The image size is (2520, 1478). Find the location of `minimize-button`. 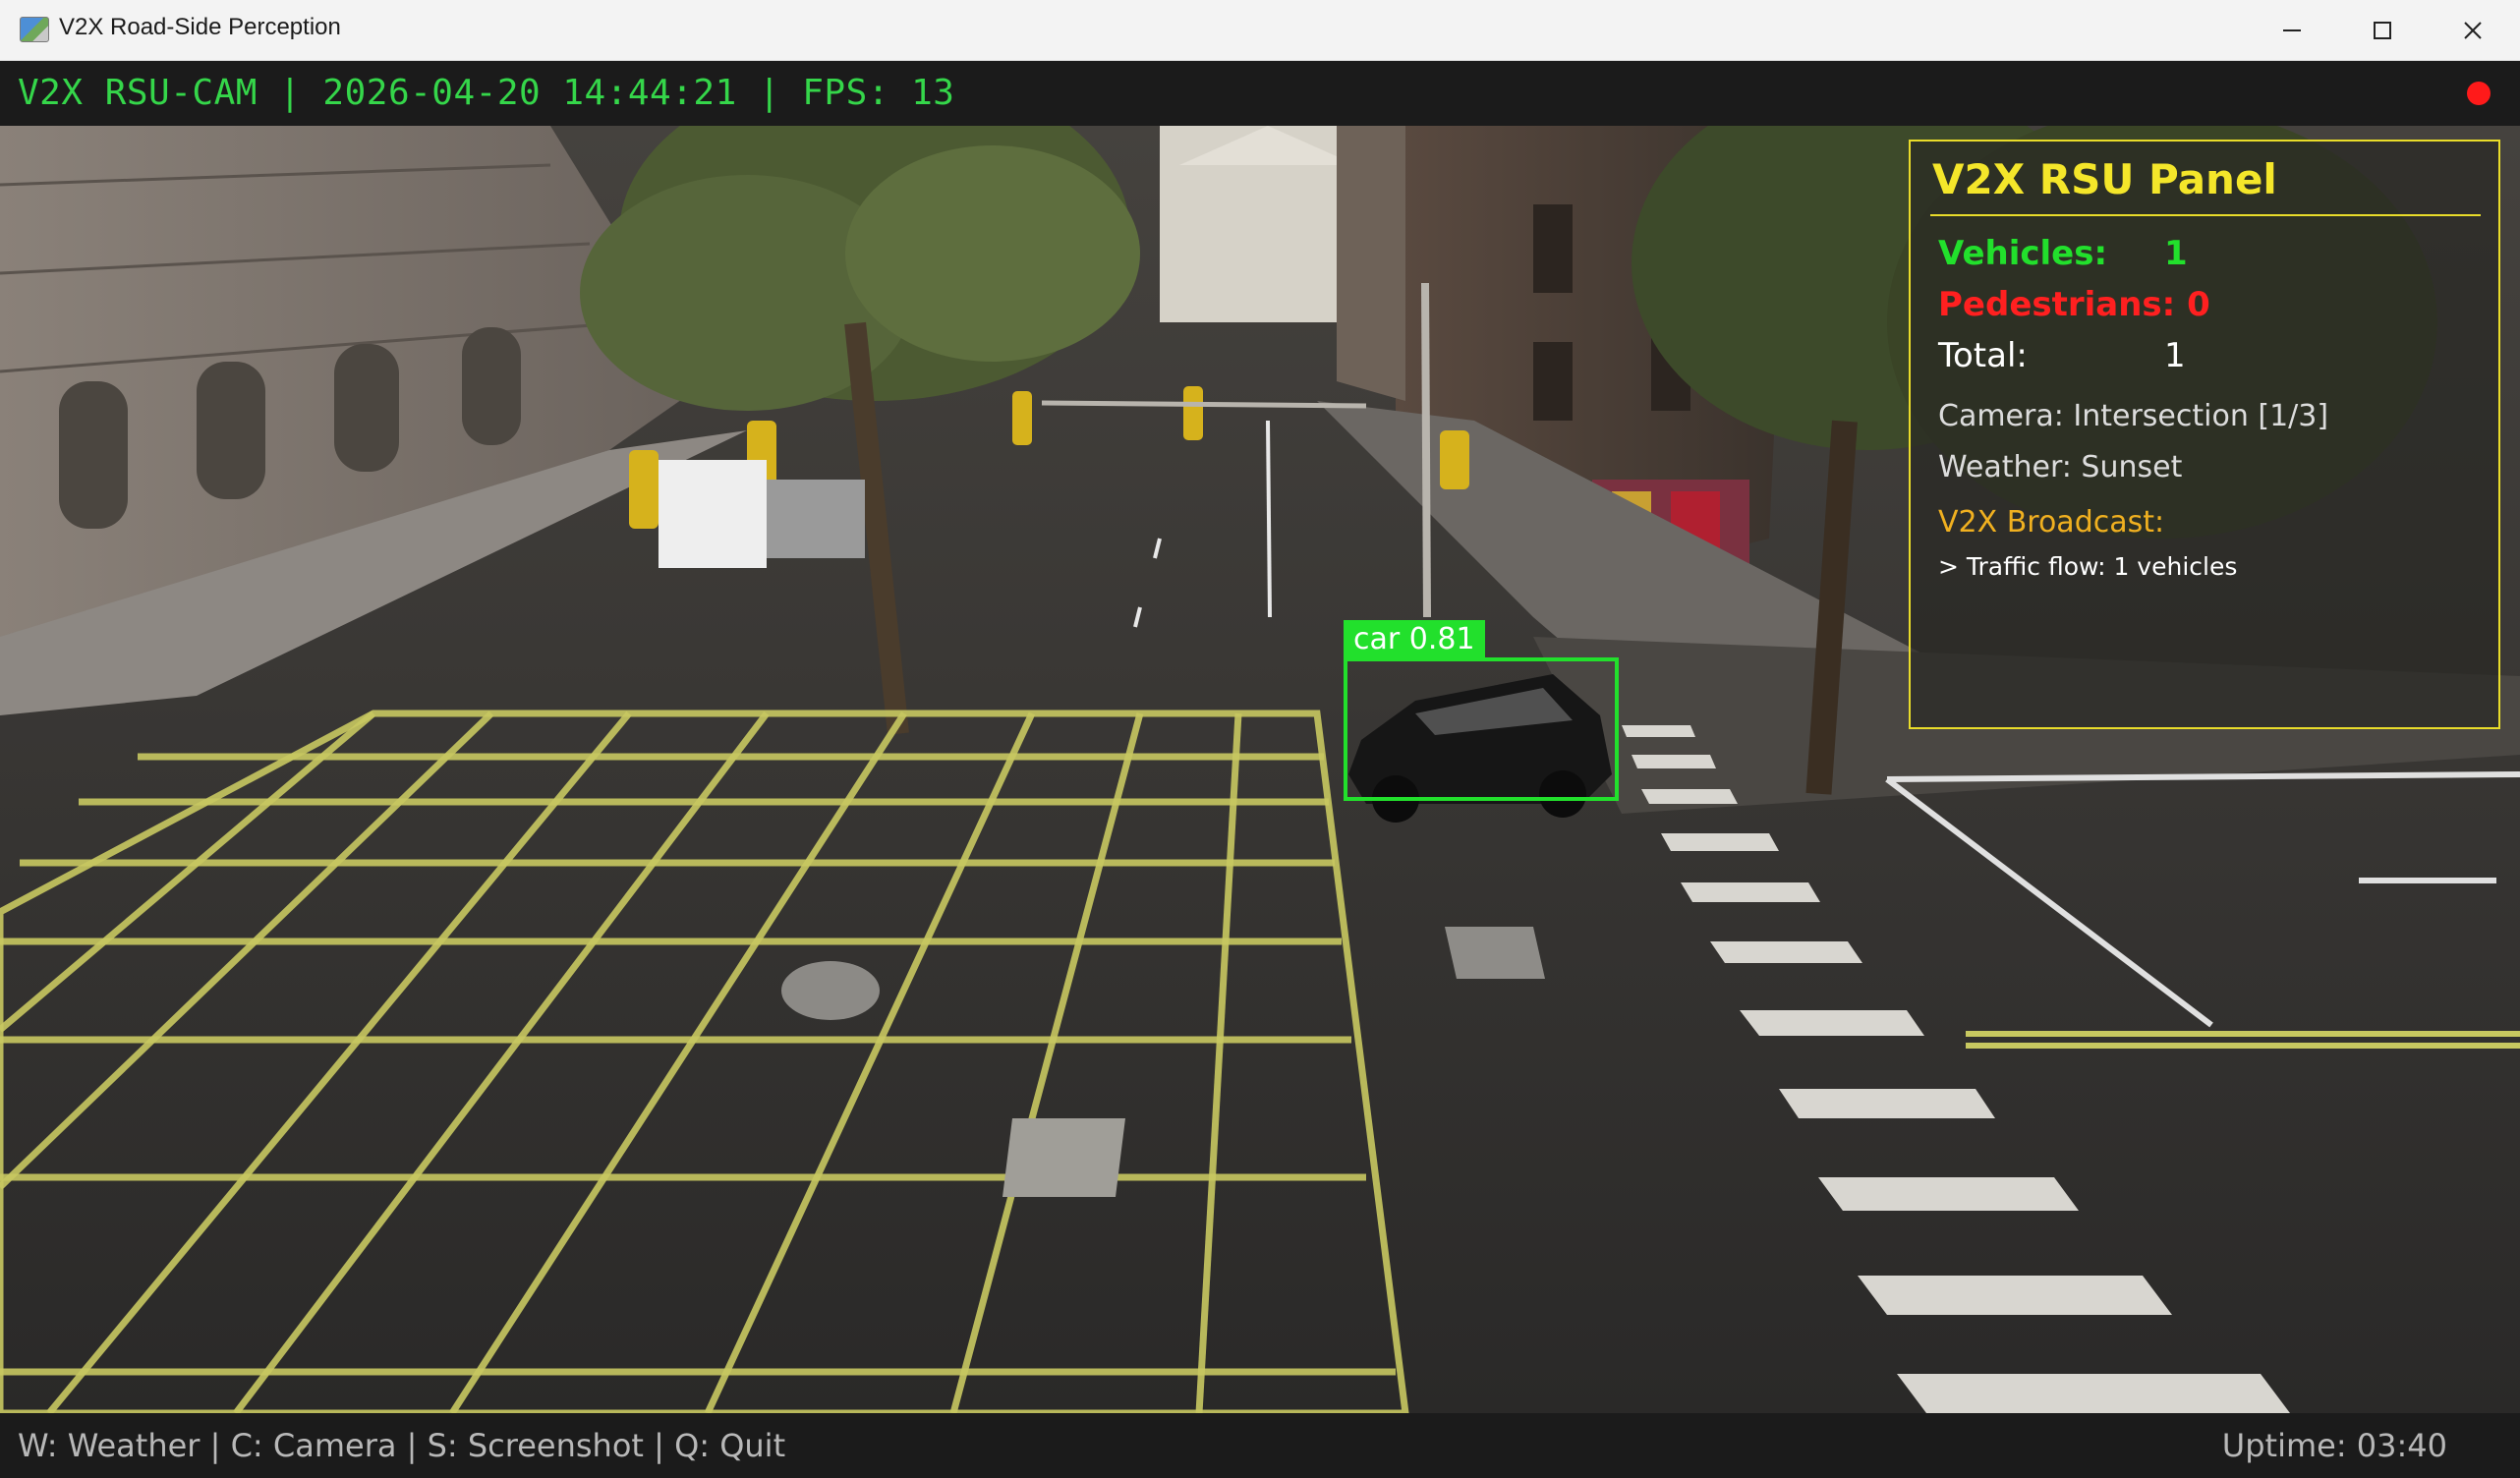

minimize-button is located at coordinates (2292, 31).